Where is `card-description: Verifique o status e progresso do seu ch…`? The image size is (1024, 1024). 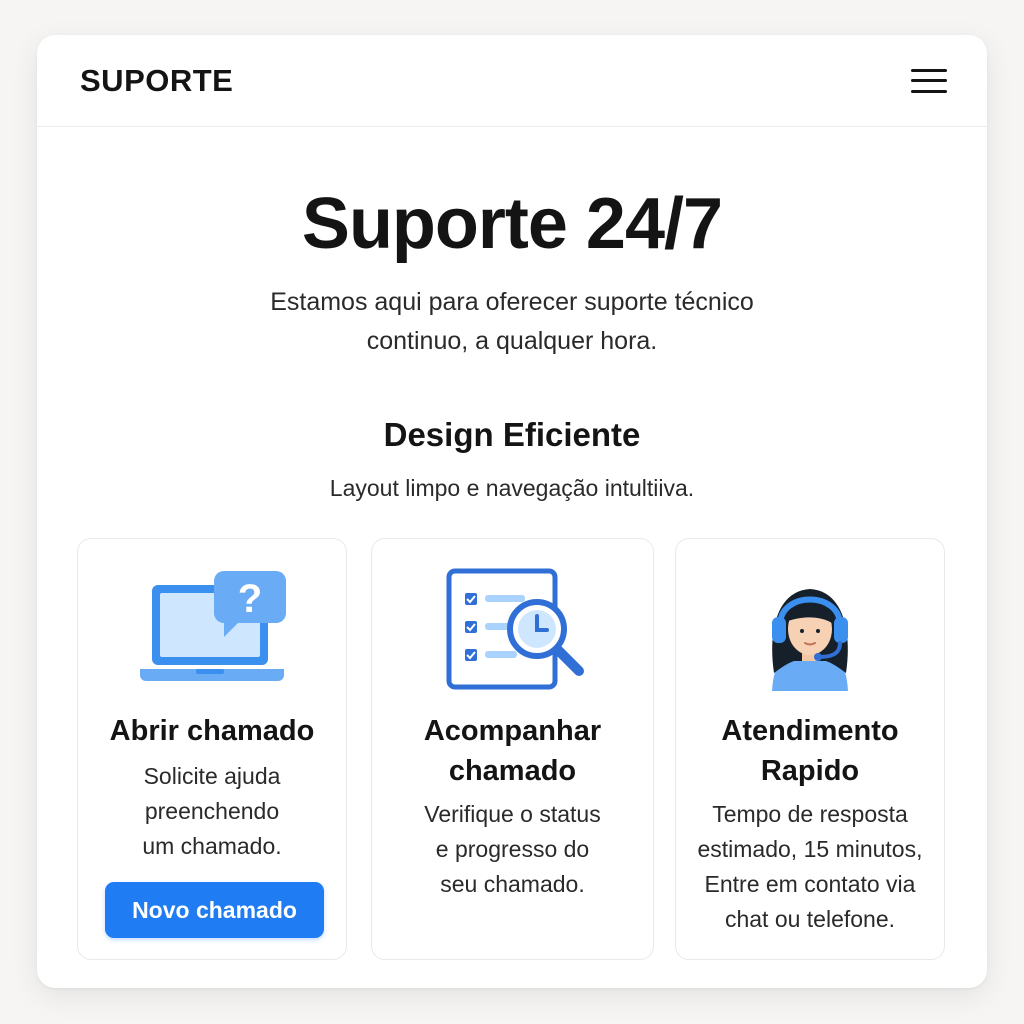
card-description: Verifique o status e progresso do seu ch… is located at coordinates (512, 849).